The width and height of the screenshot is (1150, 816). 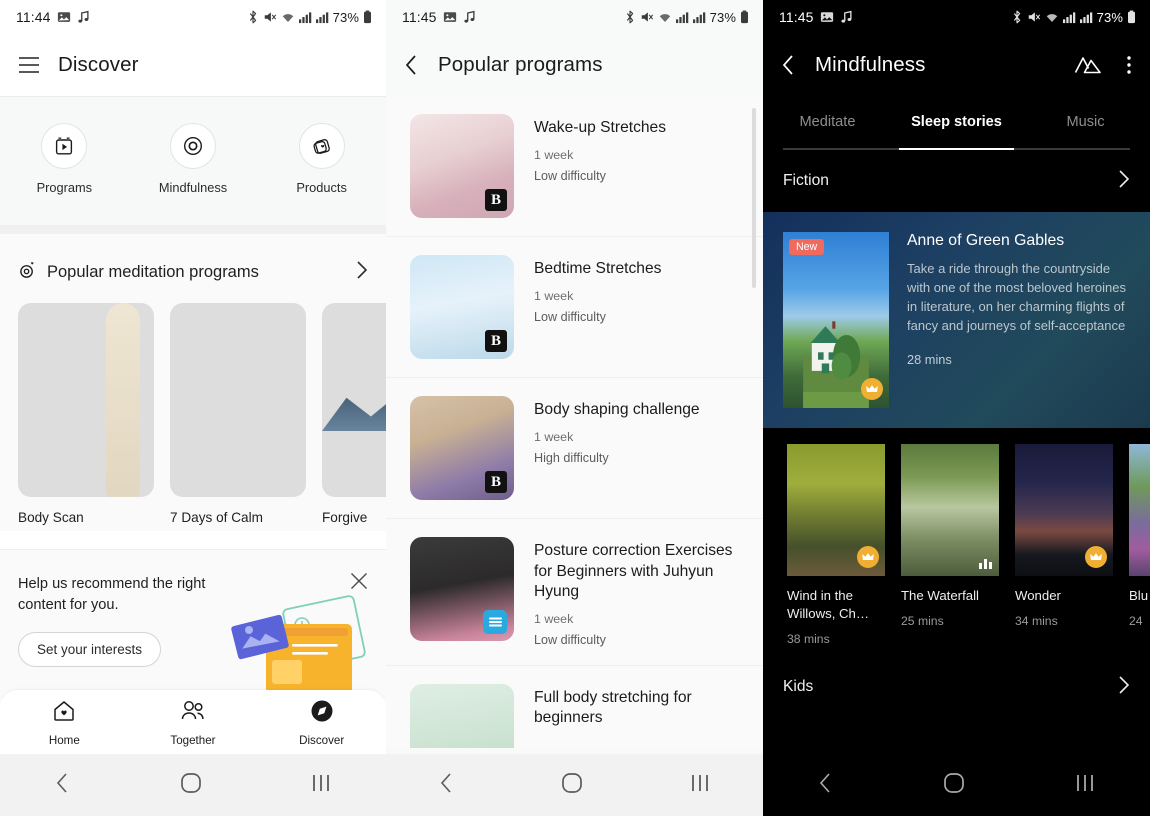 What do you see at coordinates (571, 457) in the screenshot?
I see `program-difficulty: High difficulty` at bounding box center [571, 457].